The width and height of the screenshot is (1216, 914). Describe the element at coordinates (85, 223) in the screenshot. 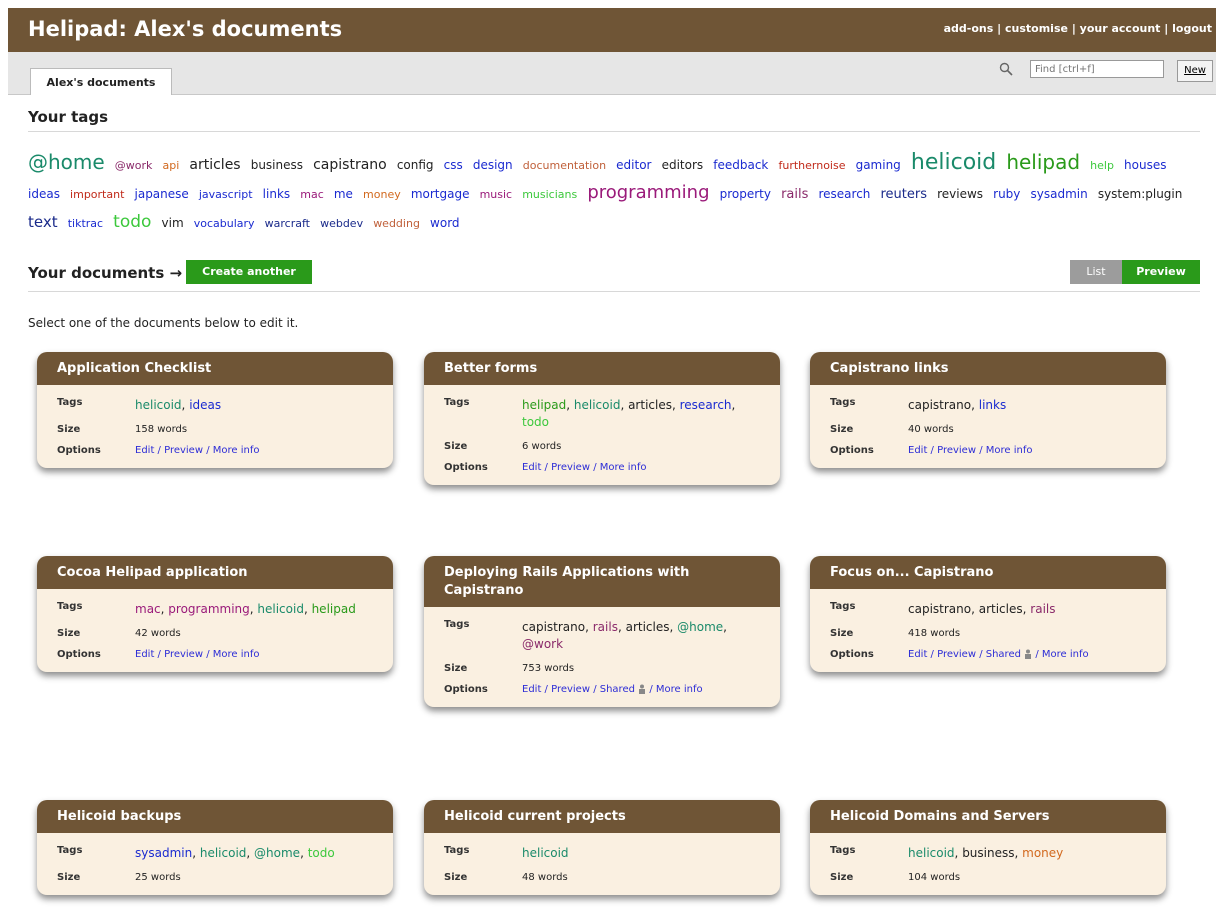

I see `tag-link: tiktrac` at that location.